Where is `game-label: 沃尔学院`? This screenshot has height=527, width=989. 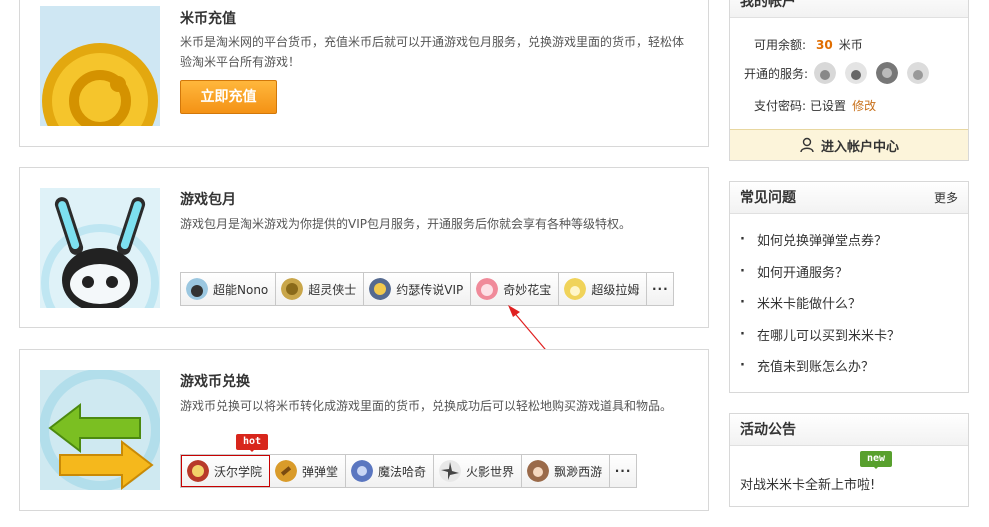
game-label: 沃尔学院 is located at coordinates (238, 471).